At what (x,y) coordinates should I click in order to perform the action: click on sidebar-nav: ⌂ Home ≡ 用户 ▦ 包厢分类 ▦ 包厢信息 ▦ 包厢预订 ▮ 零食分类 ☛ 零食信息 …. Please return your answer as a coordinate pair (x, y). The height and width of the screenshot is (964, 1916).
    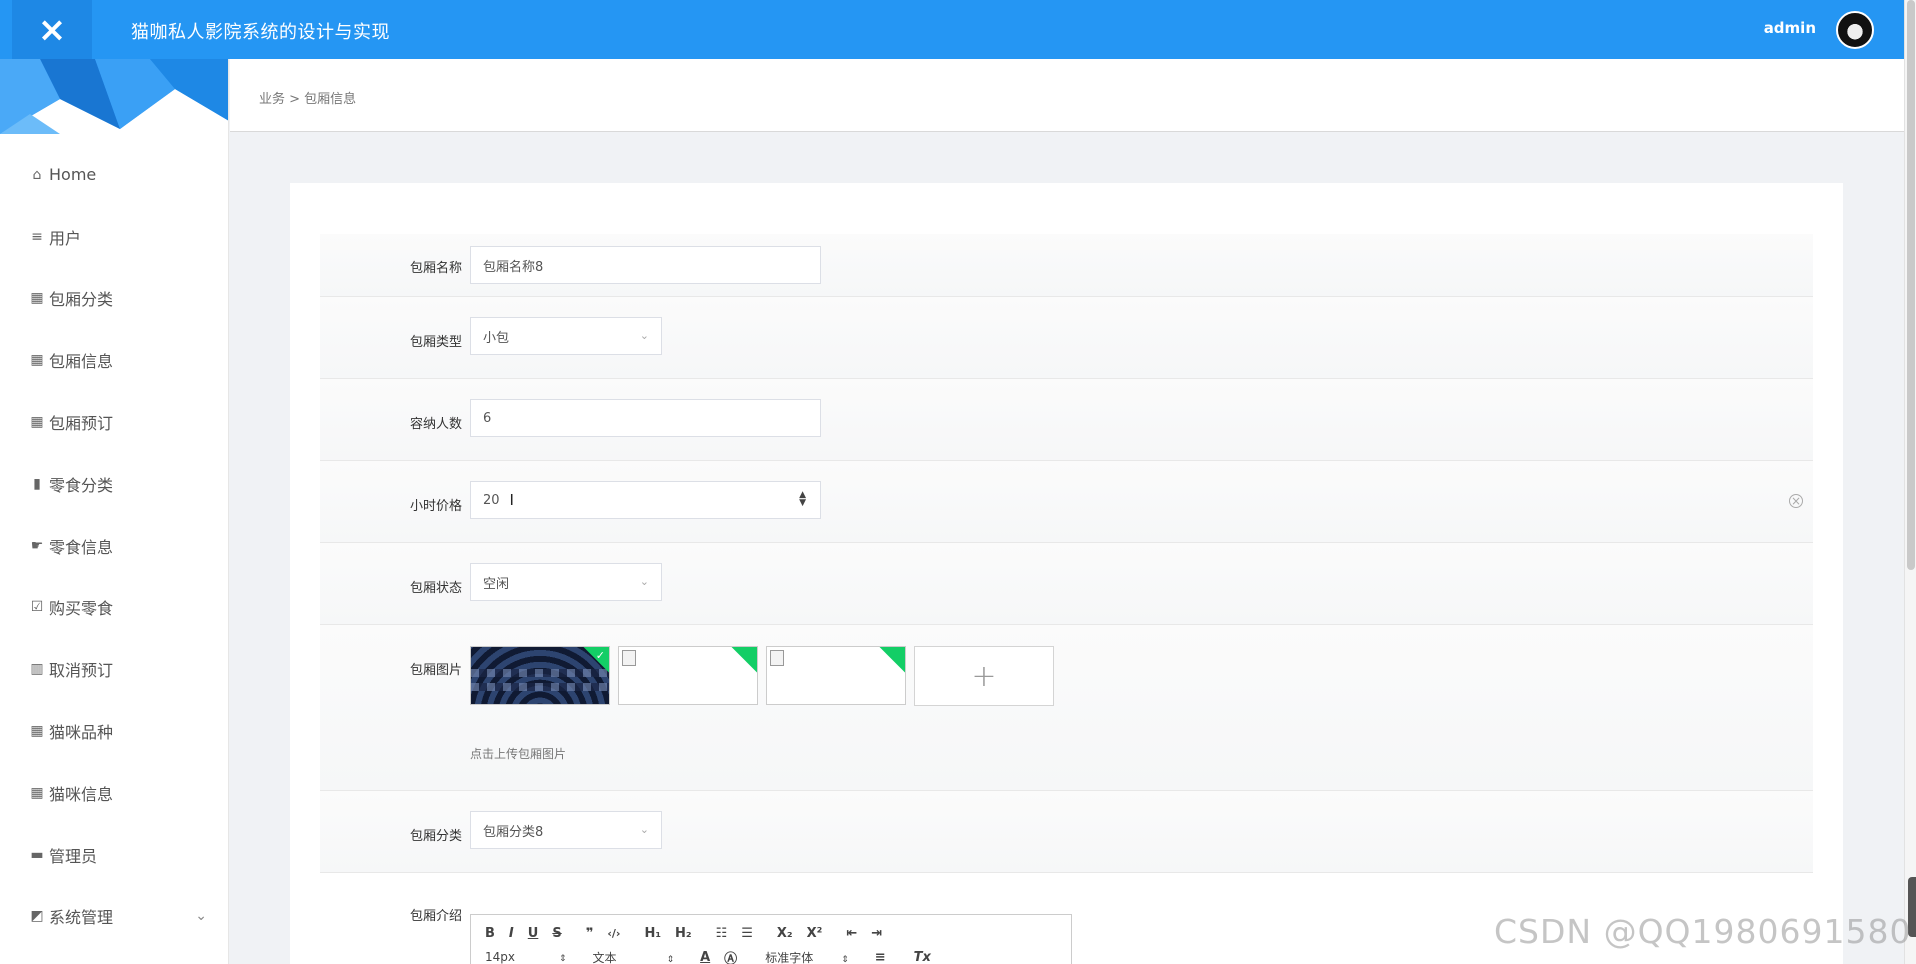
    Looking at the image, I should click on (114, 546).